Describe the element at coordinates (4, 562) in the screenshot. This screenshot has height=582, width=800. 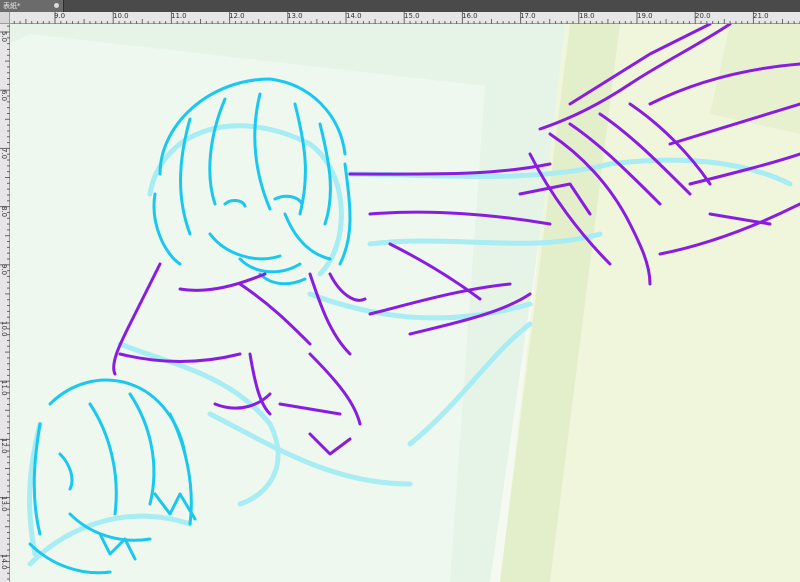
I see `ruler-left-label: 14.0` at that location.